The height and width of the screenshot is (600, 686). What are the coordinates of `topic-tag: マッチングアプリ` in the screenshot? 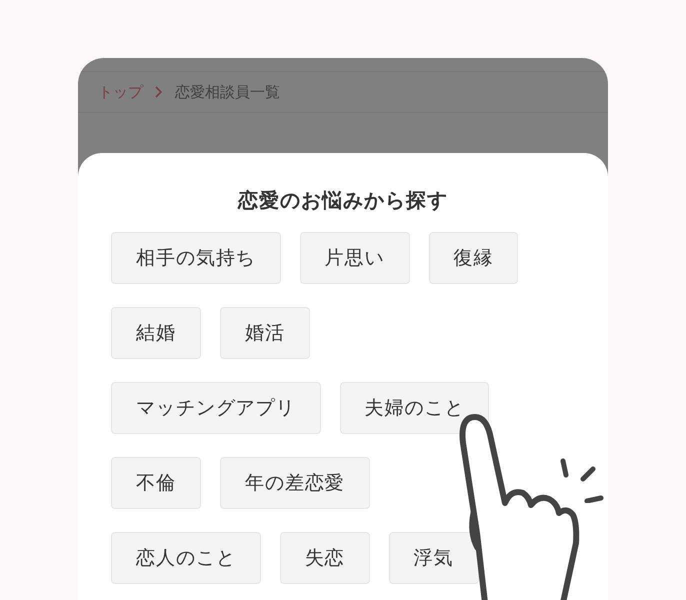 It's located at (216, 408).